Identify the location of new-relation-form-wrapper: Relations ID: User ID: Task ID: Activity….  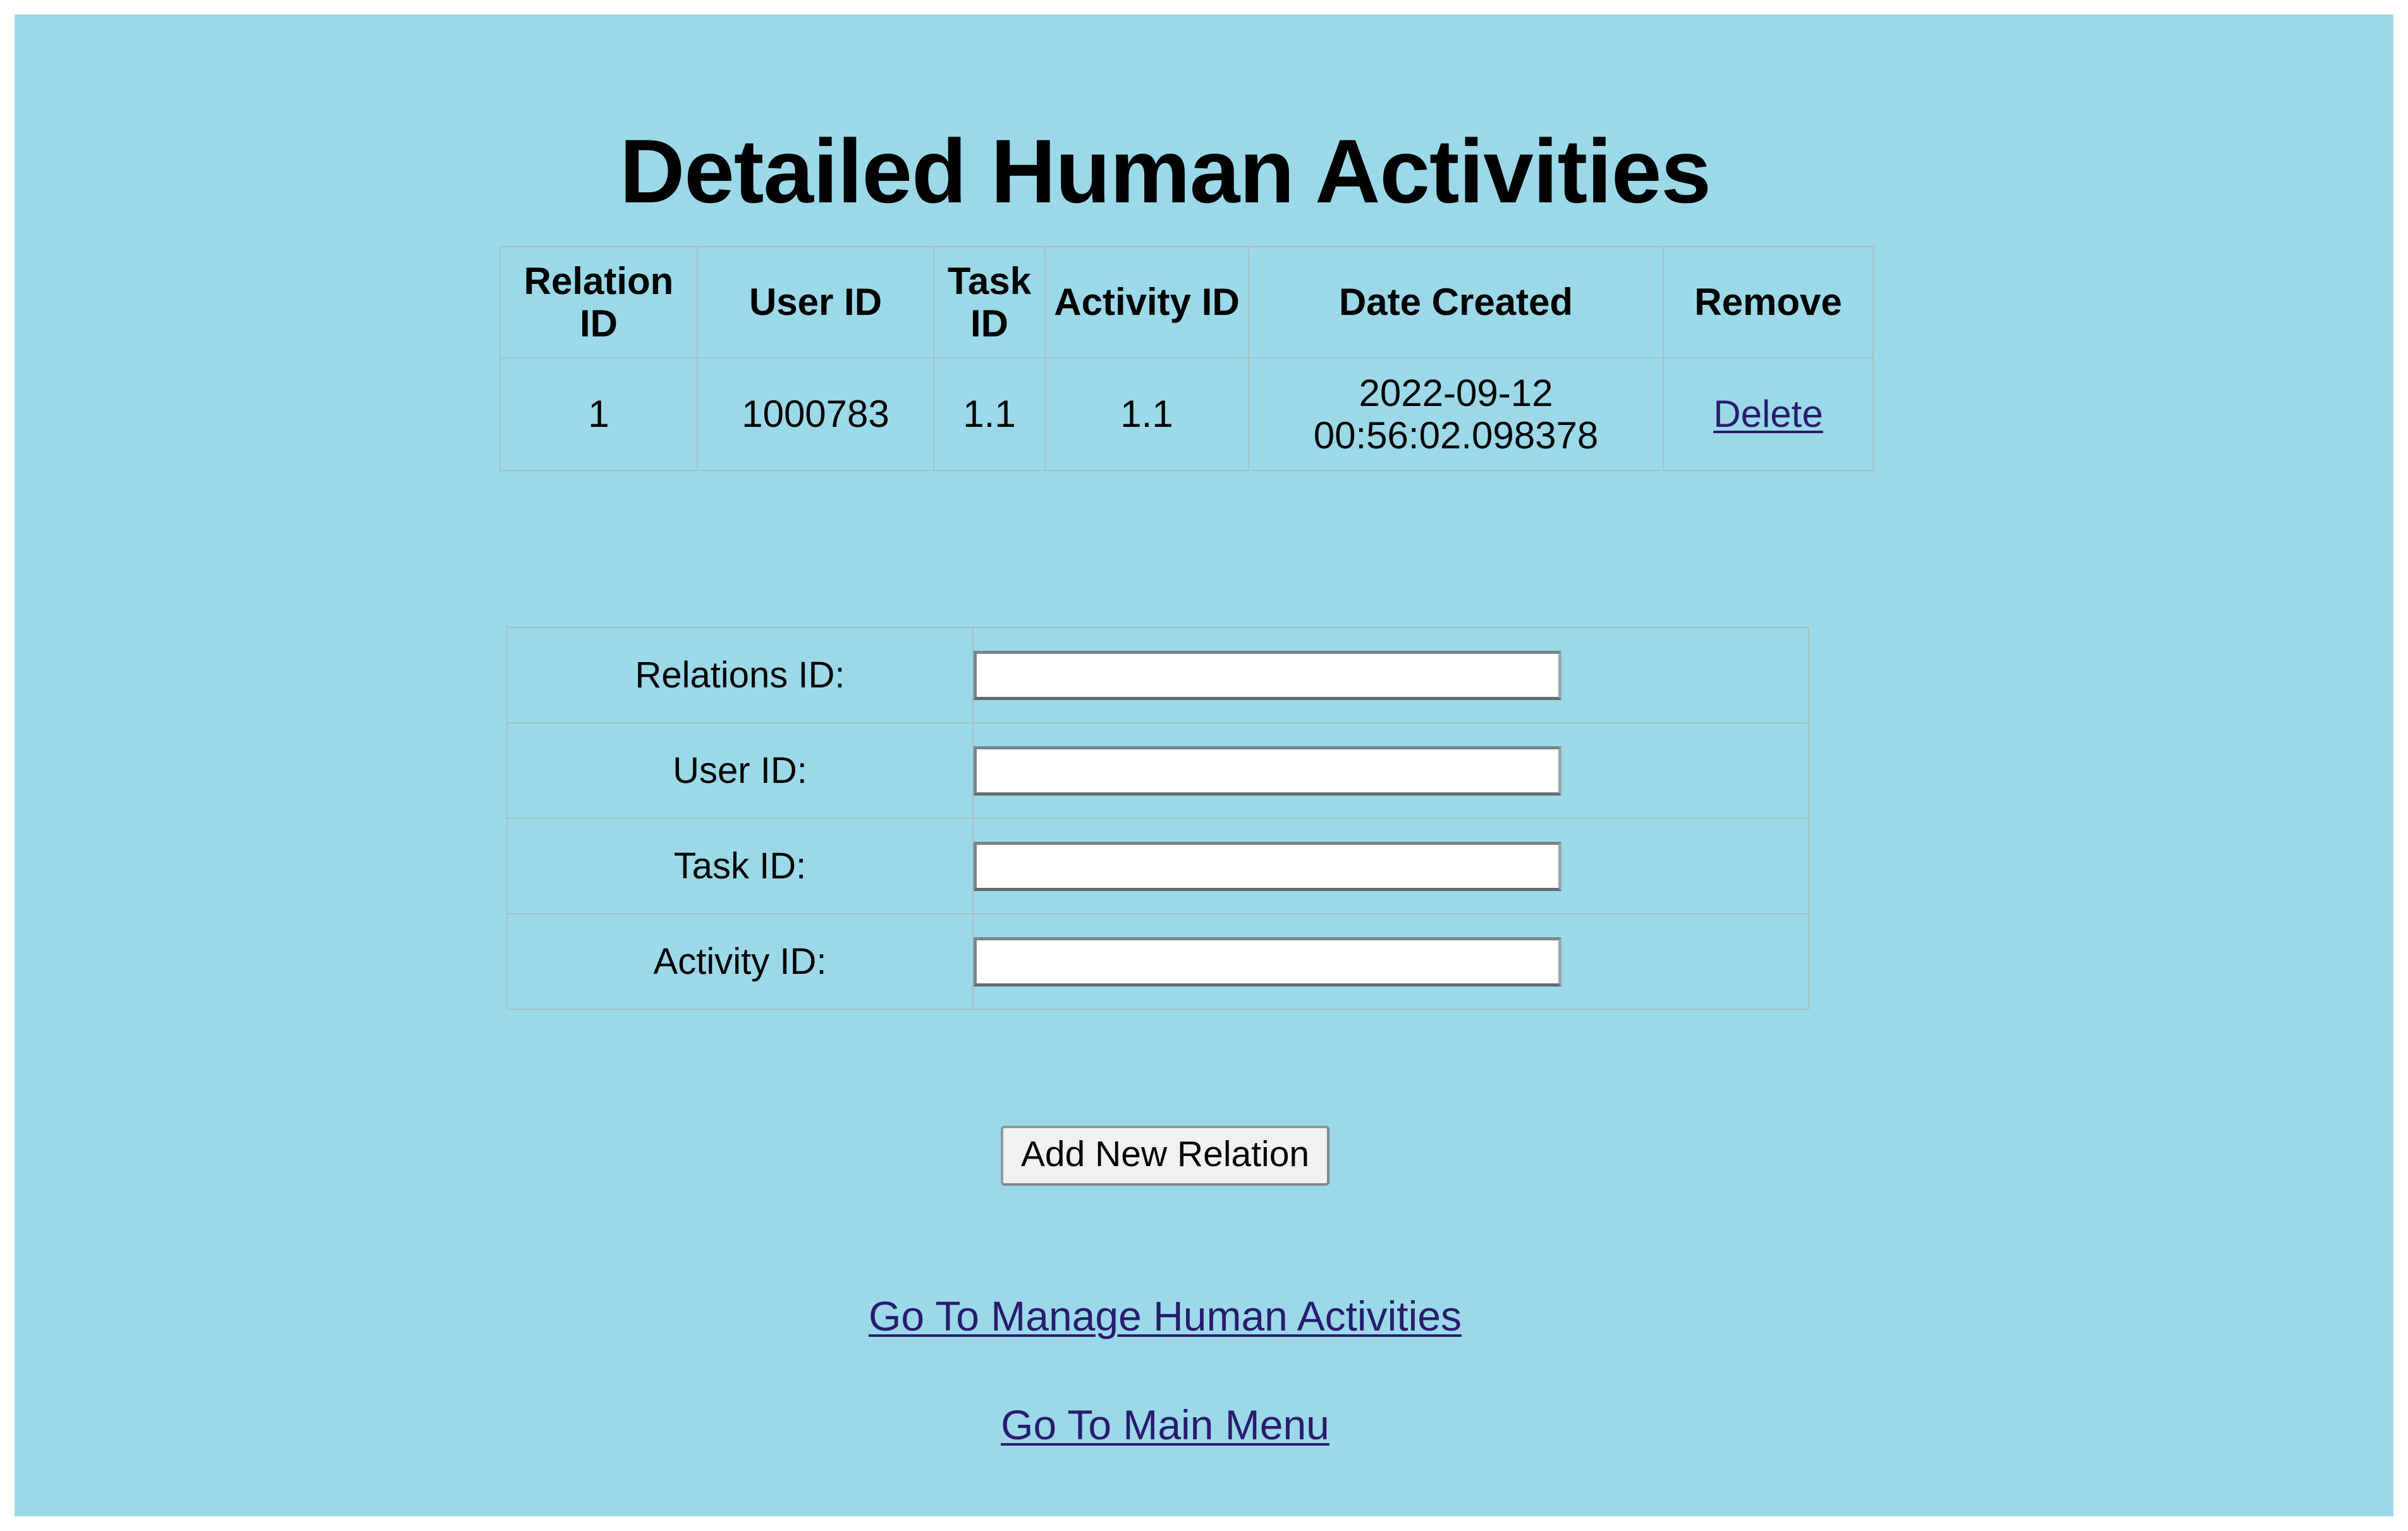
(1157, 818).